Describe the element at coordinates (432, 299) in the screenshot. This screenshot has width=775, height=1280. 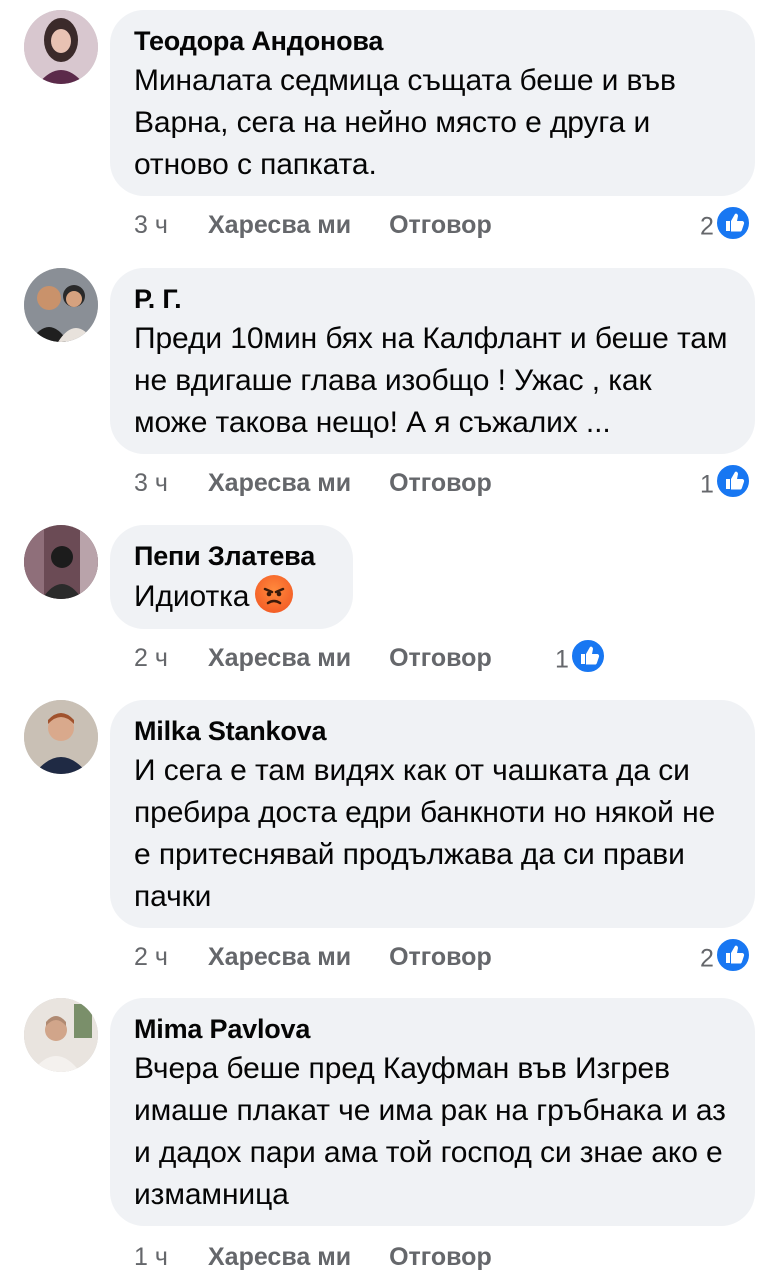
I see `comment-author: Р. Г.` at that location.